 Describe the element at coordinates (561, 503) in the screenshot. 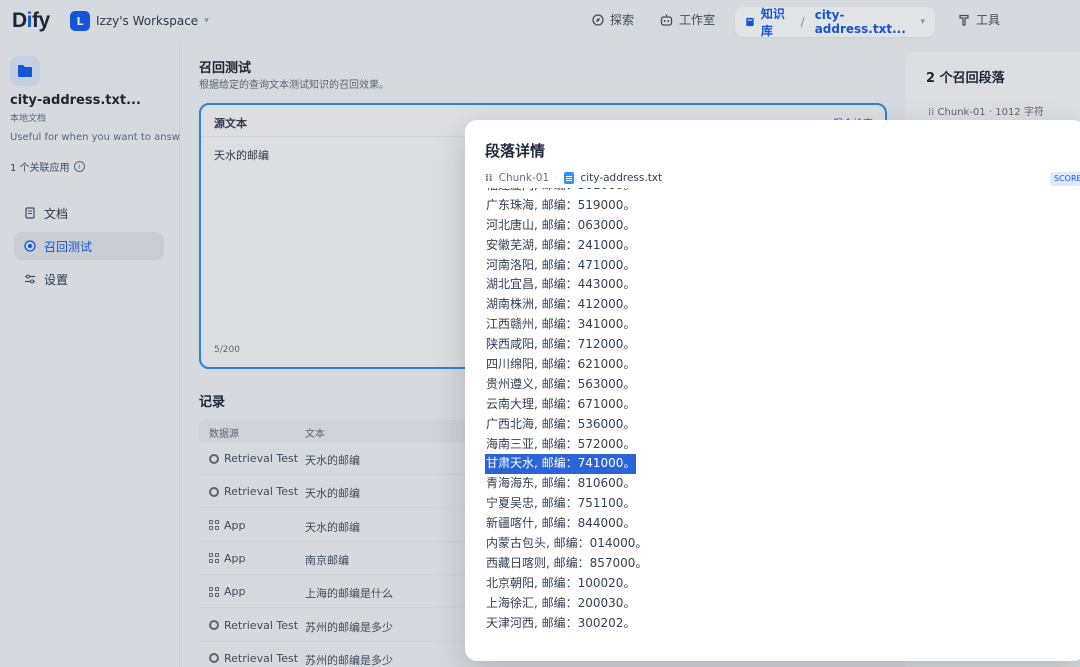

I see `content-line: 宁夏吴忠, 邮编：751100。` at that location.